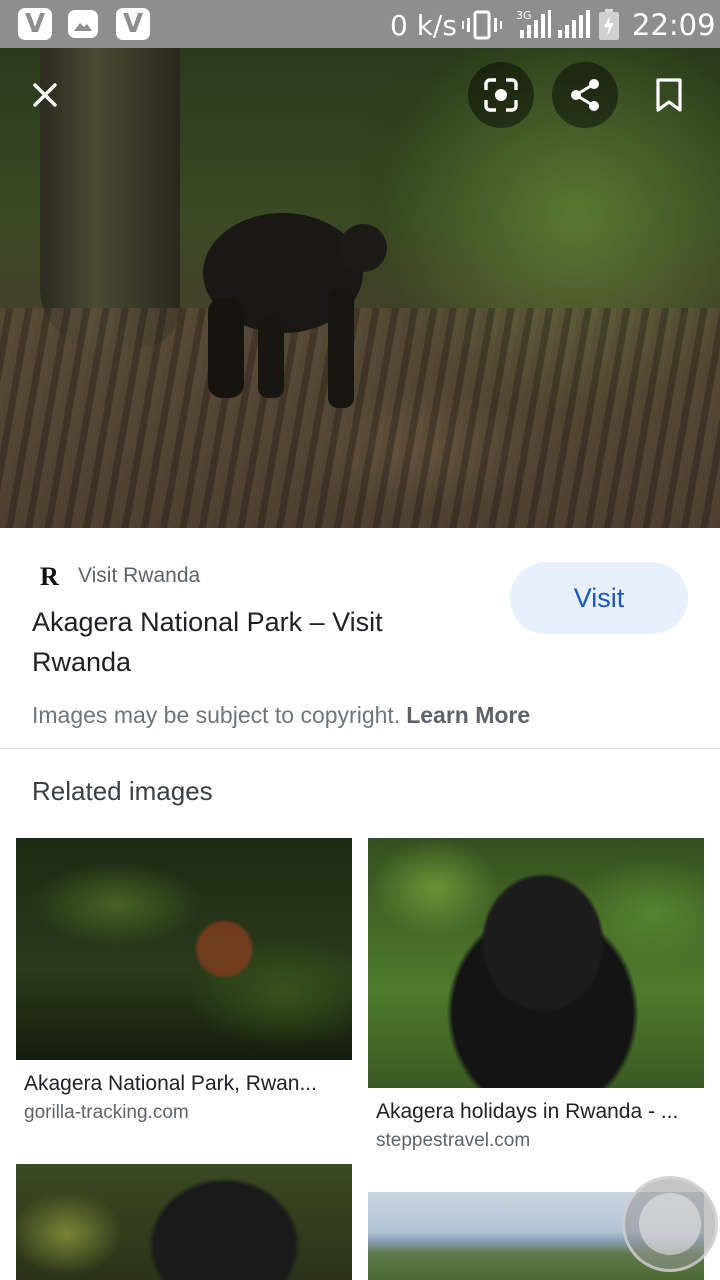  Describe the element at coordinates (599, 598) in the screenshot. I see `visit-button: Visit` at that location.